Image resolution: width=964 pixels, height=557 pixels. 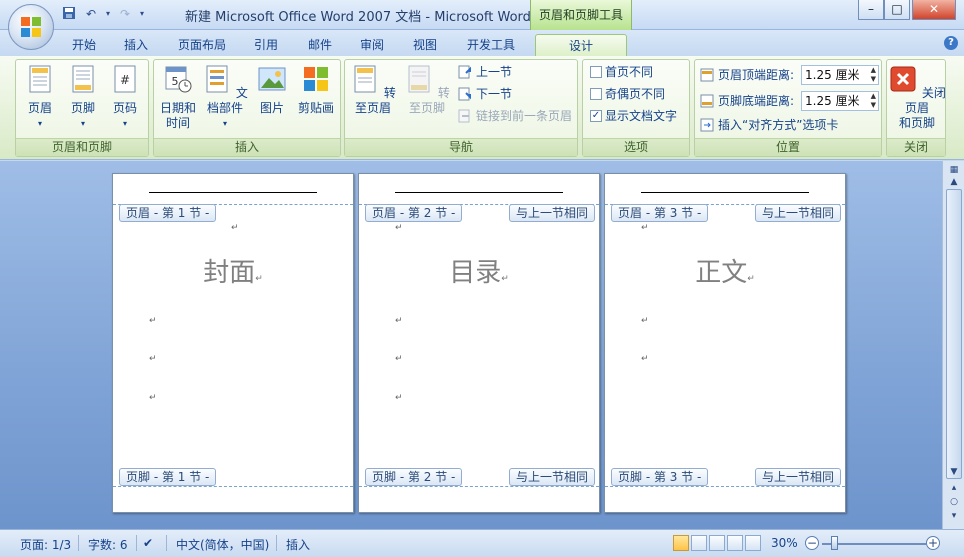 I want to click on header-button: 页眉 ▾, so click(x=40, y=97).